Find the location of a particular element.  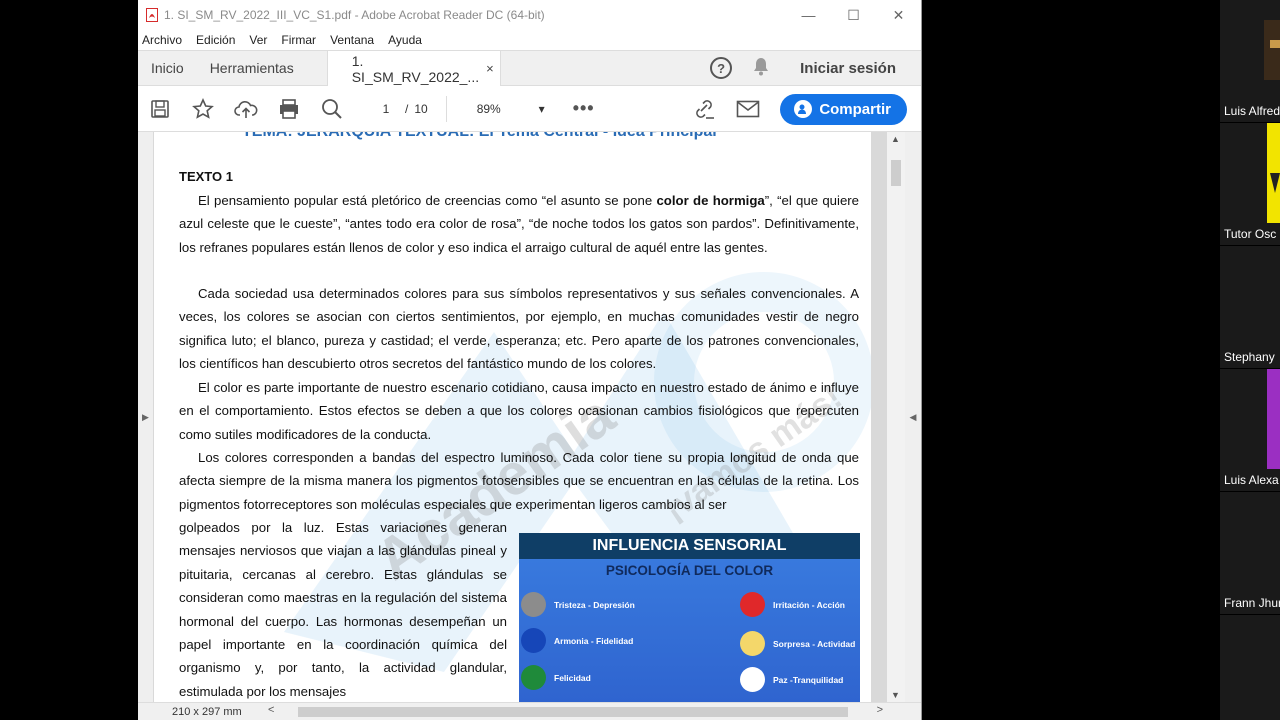

participant-avatar is located at coordinates (1273, 419).